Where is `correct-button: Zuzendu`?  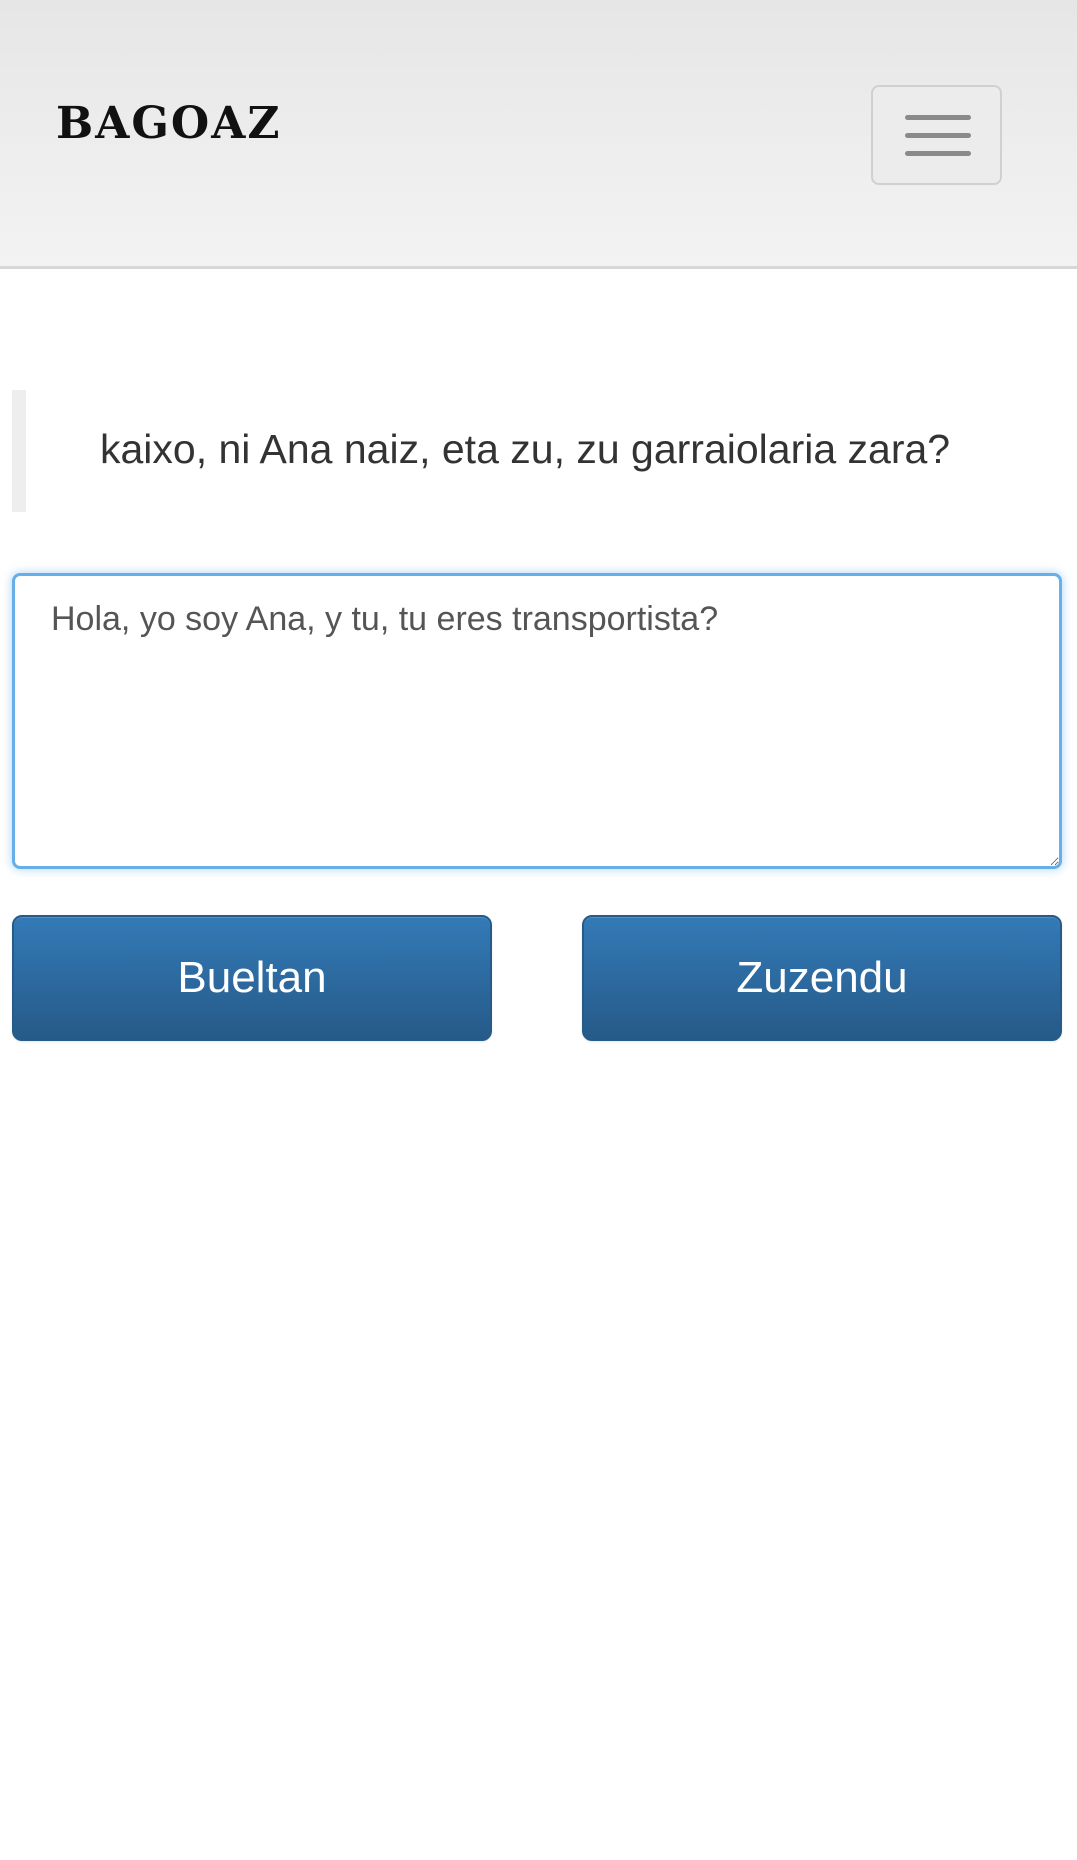 correct-button: Zuzendu is located at coordinates (822, 978).